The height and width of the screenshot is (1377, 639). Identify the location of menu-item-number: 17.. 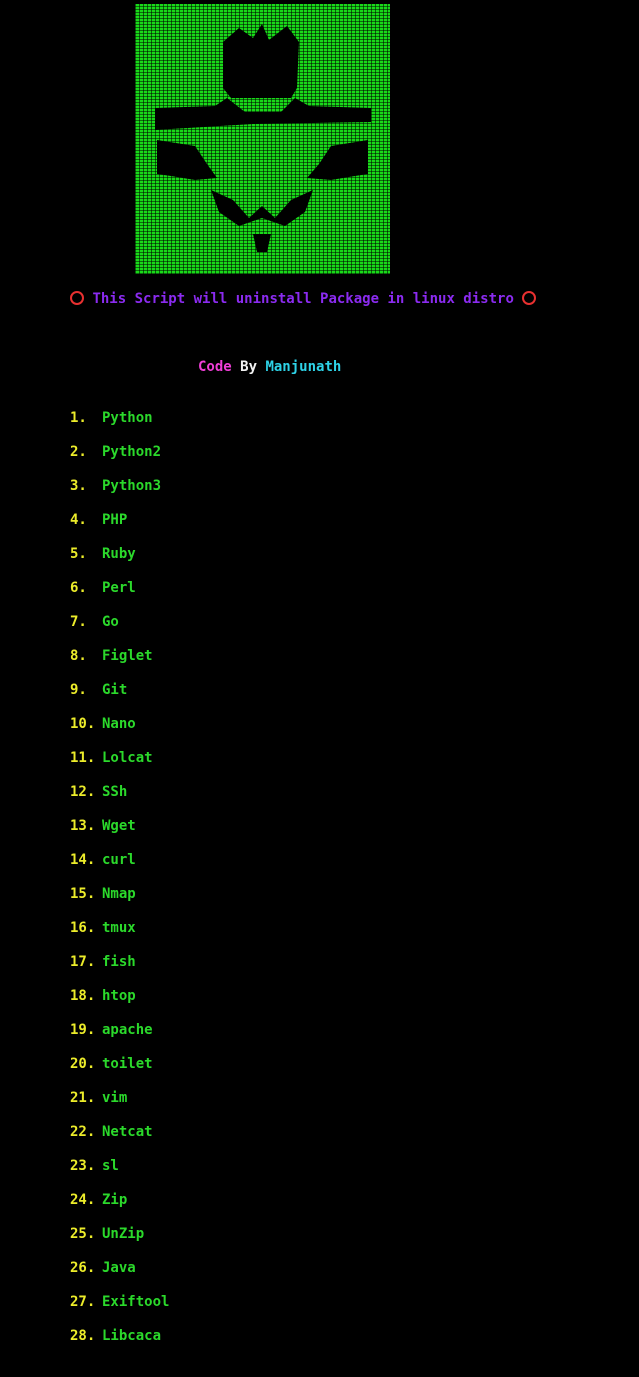
(83, 962).